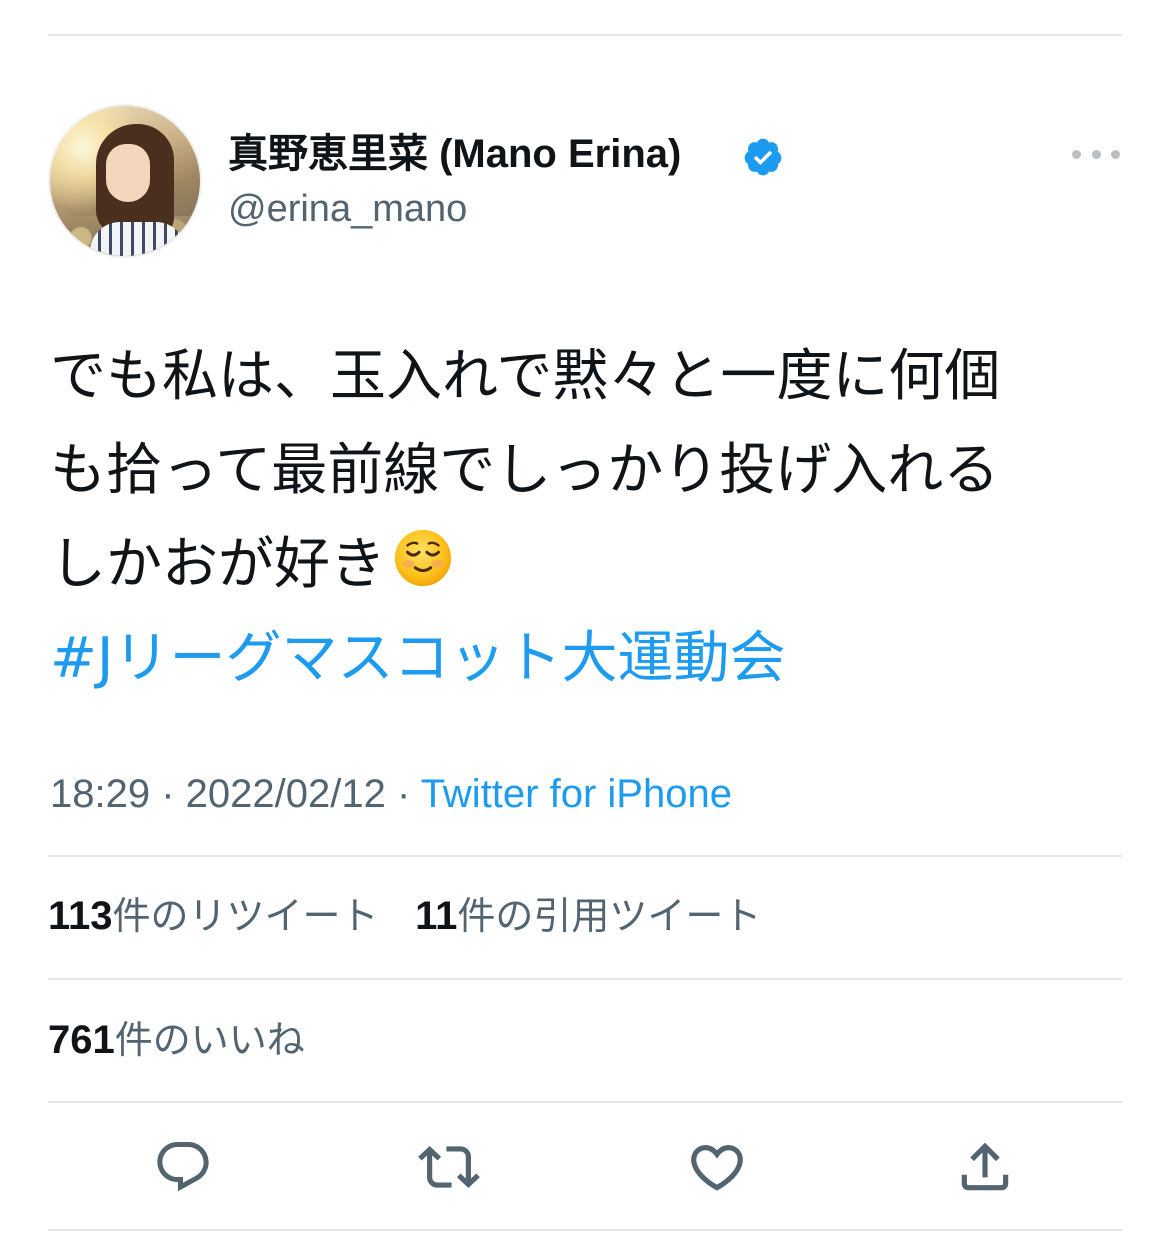 The height and width of the screenshot is (1236, 1170). I want to click on quotes-stat: 11件の引用ツイート, so click(588, 916).